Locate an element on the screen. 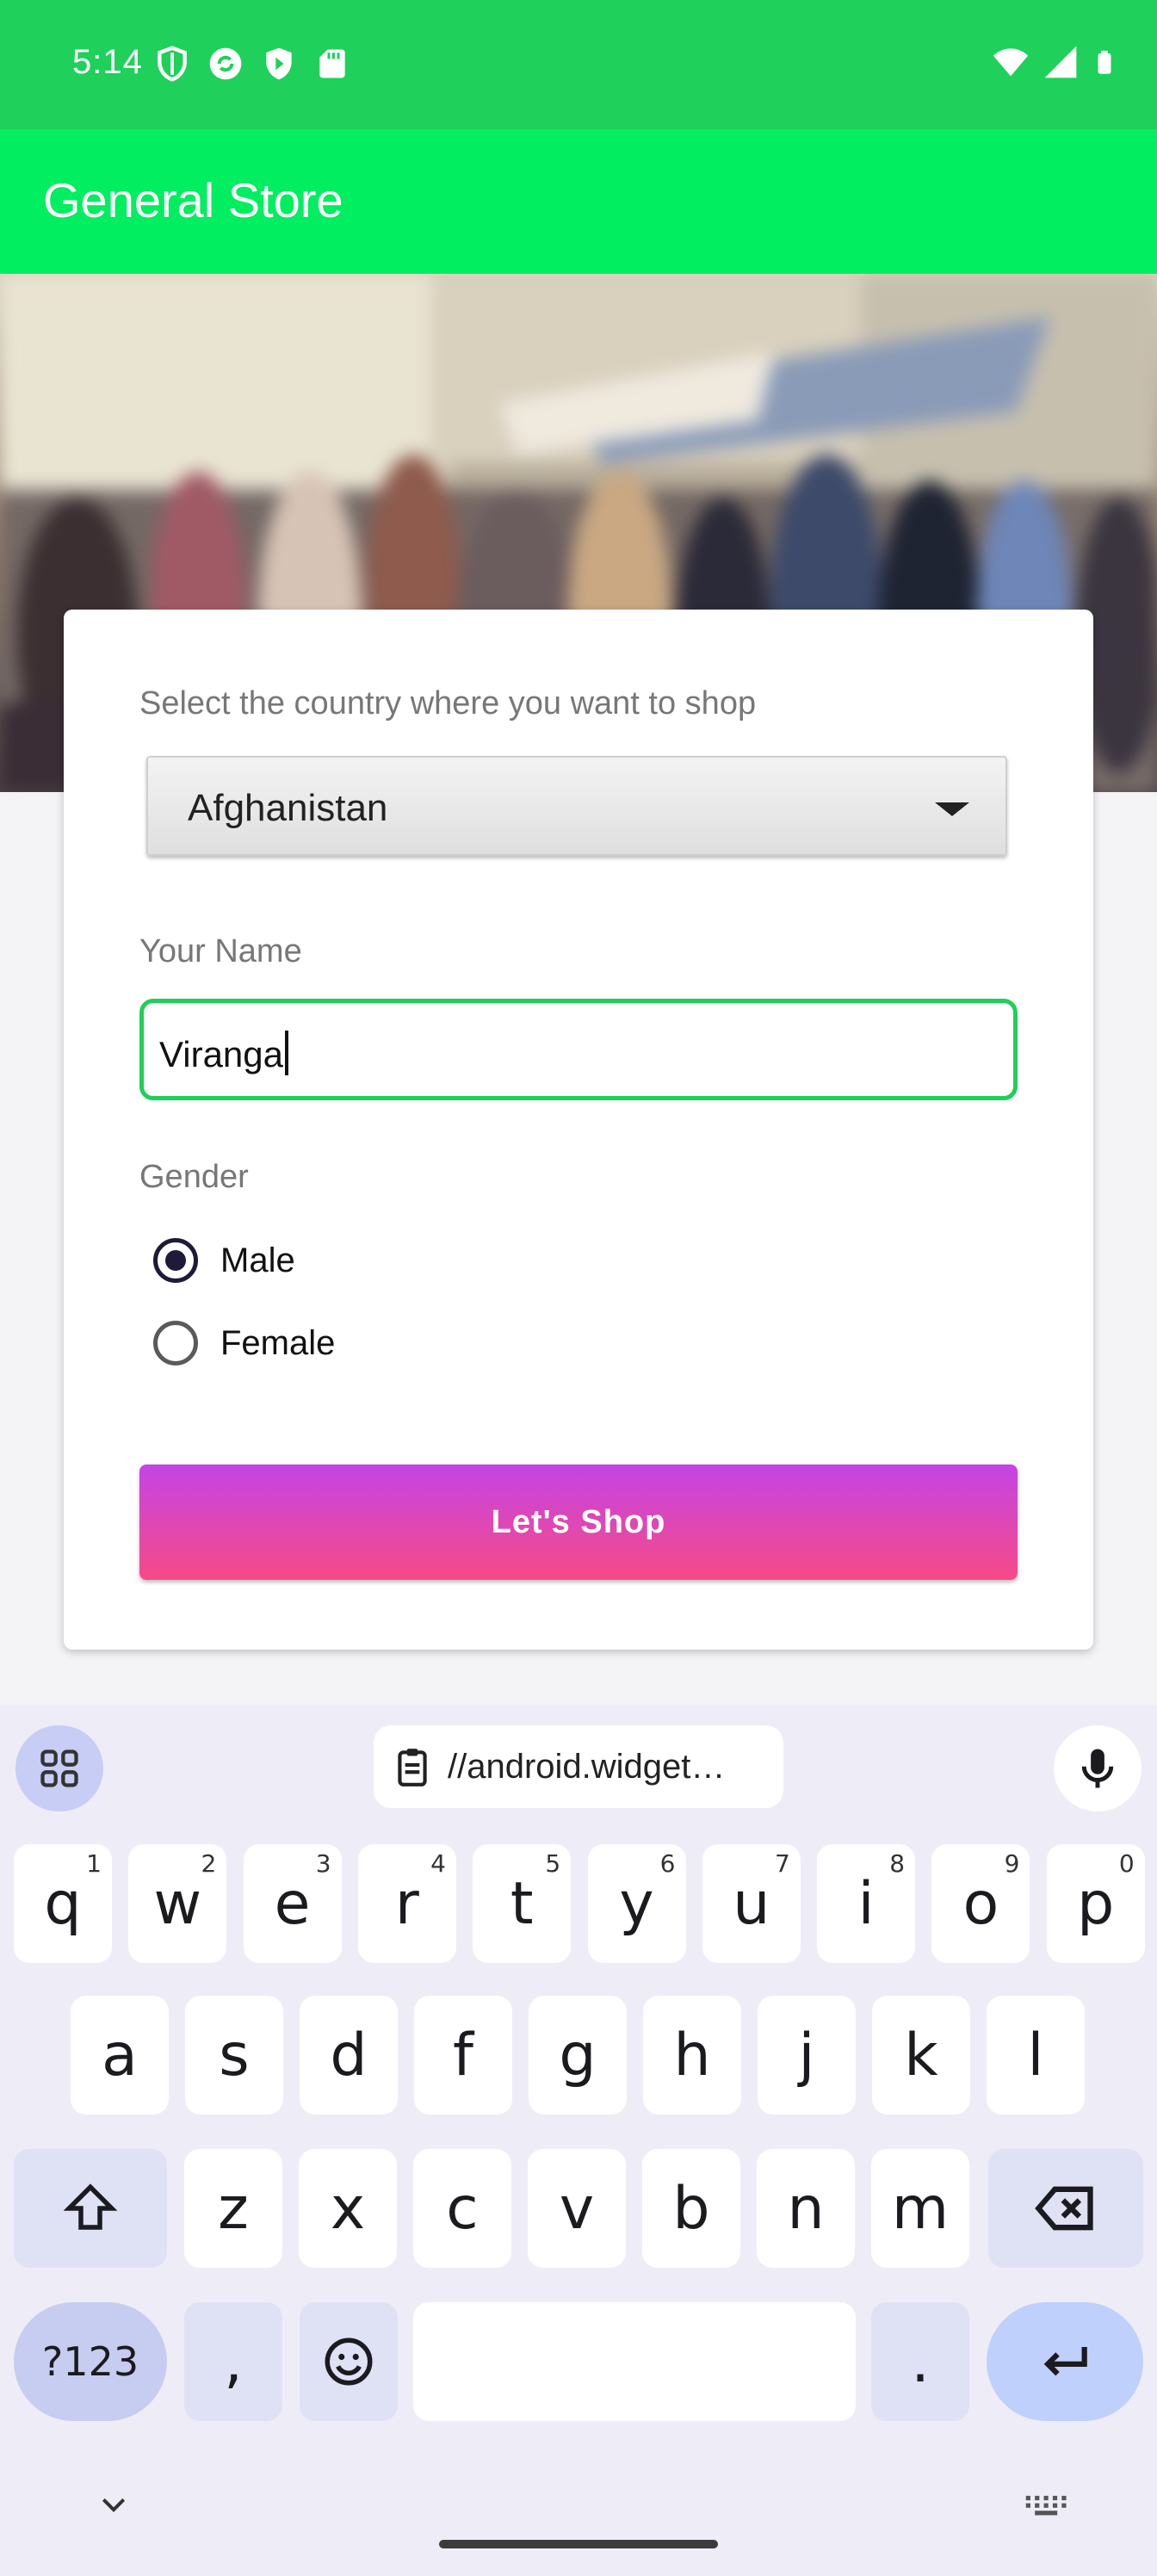 Image resolution: width=1157 pixels, height=2576 pixels. radio-male: Male is located at coordinates (224, 1261).